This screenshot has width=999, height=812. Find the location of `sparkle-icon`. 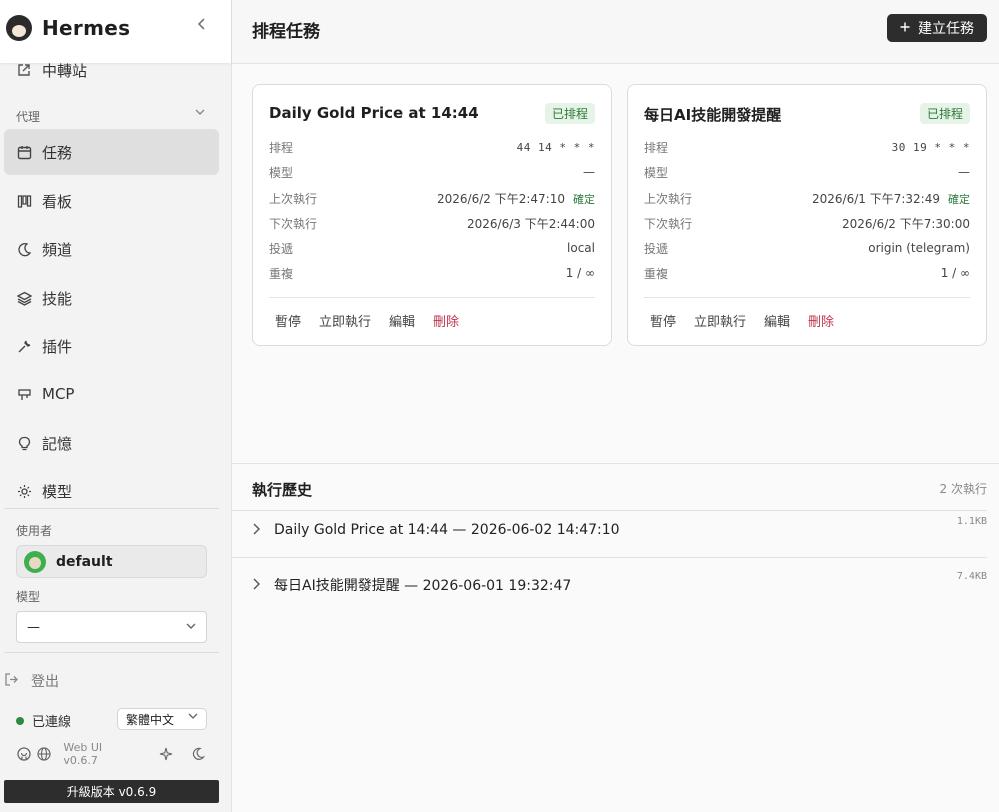

sparkle-icon is located at coordinates (167, 754).